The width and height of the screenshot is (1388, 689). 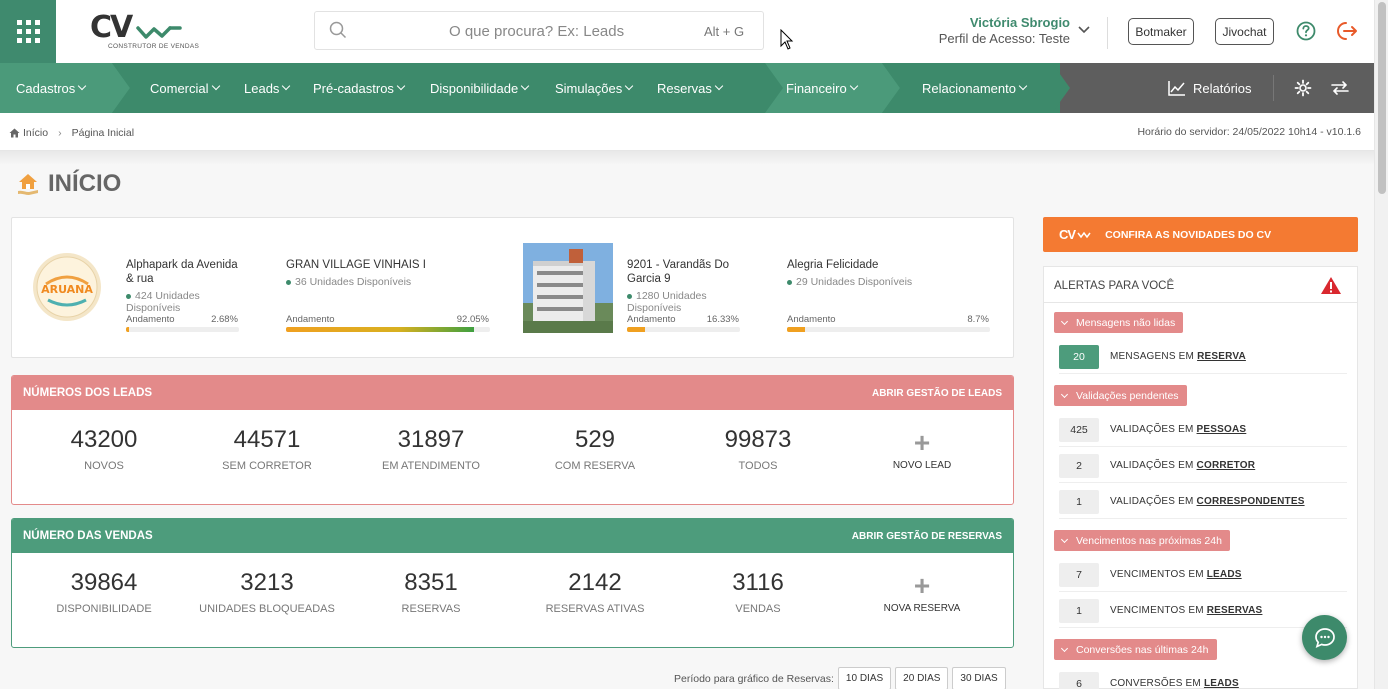 I want to click on logout-icon, so click(x=1348, y=31).